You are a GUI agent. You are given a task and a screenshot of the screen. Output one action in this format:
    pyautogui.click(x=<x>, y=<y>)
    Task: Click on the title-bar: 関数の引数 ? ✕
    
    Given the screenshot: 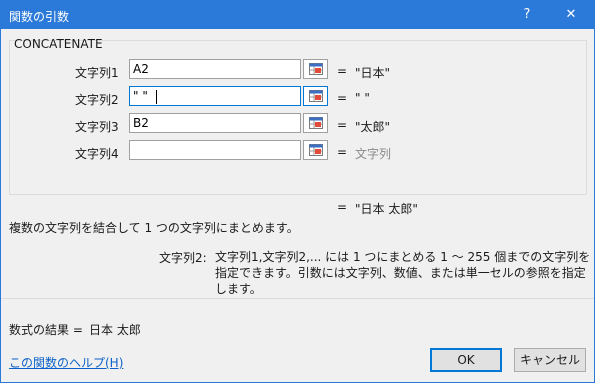 What is the action you would take?
    pyautogui.click(x=297, y=15)
    